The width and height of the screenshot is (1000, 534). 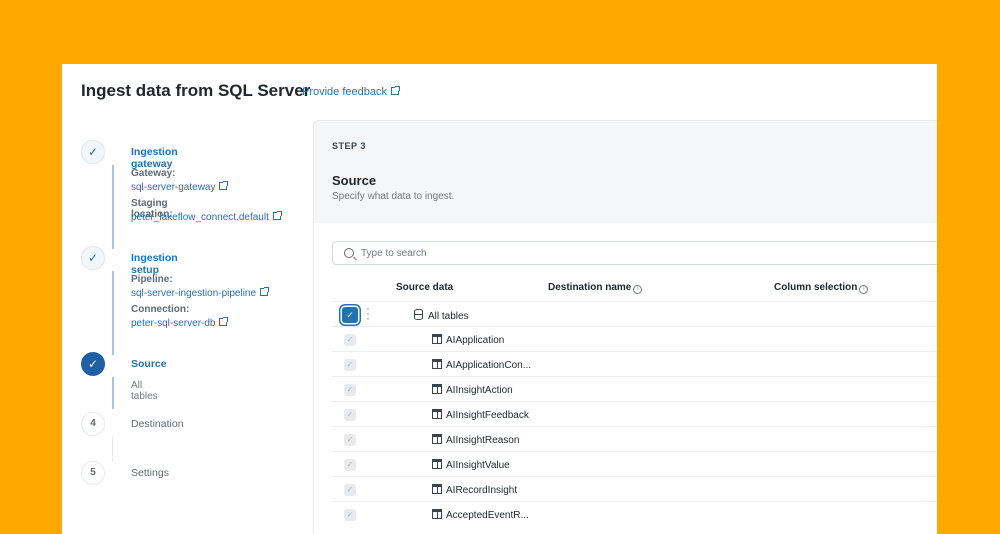 What do you see at coordinates (479, 390) in the screenshot?
I see `row-label: AIInsightAction` at bounding box center [479, 390].